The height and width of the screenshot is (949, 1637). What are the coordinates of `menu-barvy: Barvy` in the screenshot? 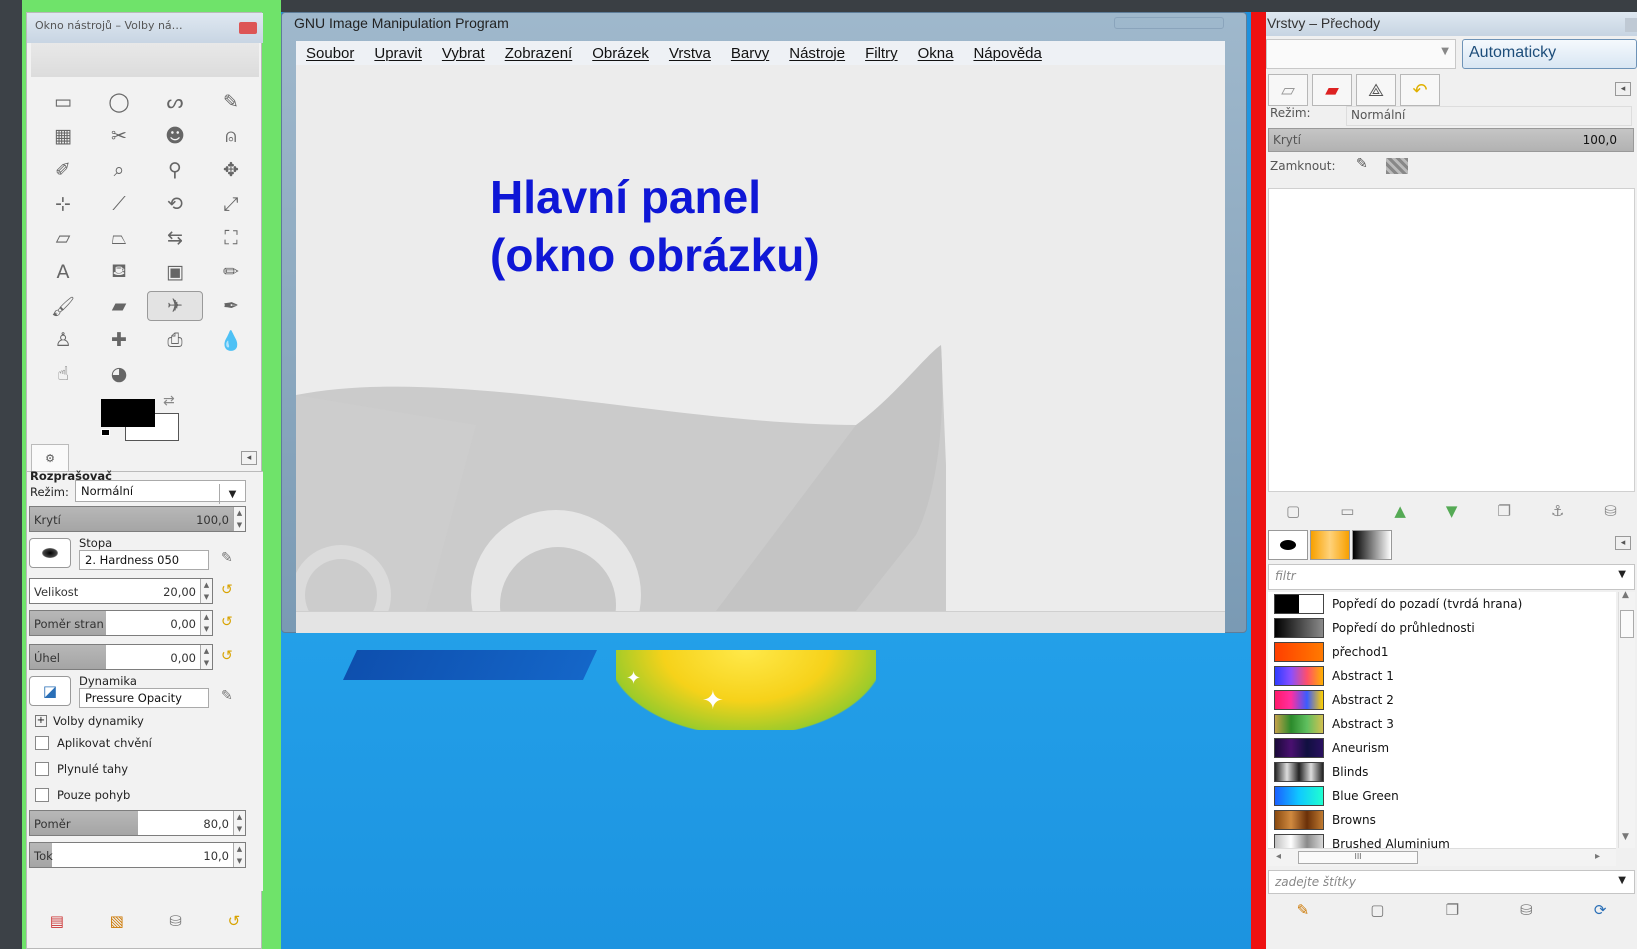 It's located at (750, 53).